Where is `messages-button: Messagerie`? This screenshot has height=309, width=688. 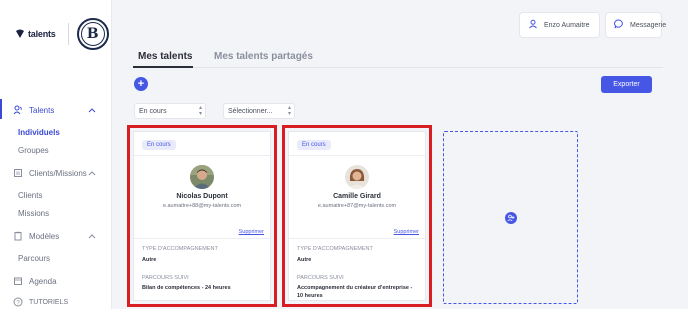 messages-button: Messagerie is located at coordinates (635, 25).